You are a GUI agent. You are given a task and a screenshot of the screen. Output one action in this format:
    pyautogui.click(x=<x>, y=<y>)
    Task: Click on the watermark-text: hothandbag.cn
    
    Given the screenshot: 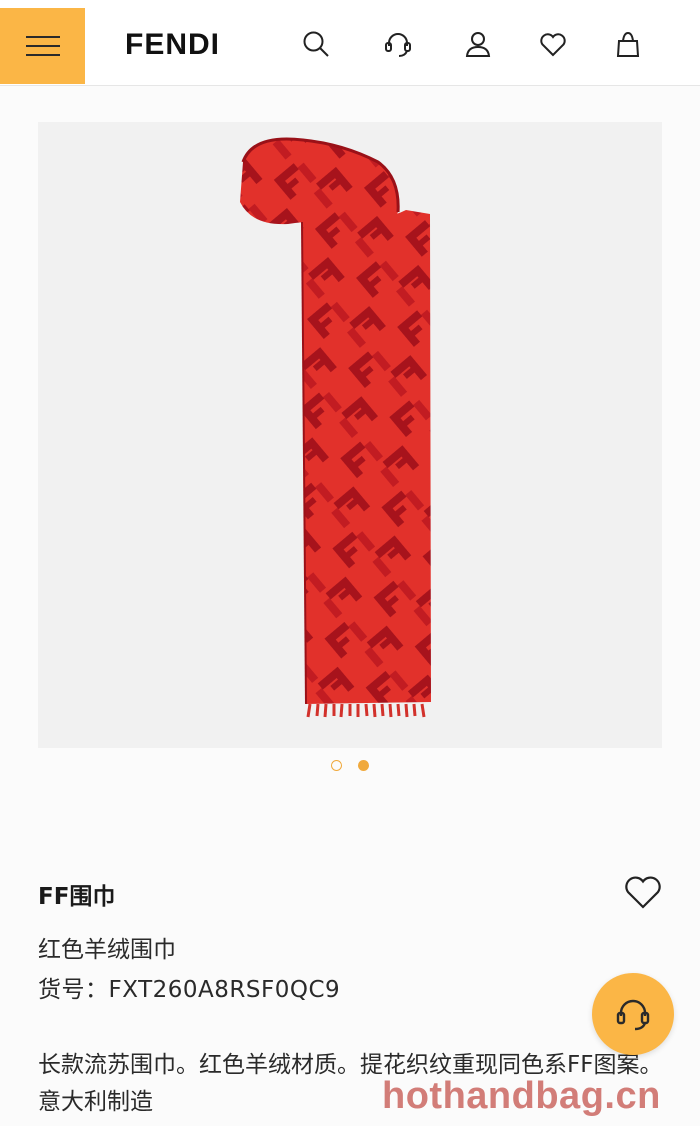 What is the action you would take?
    pyautogui.click(x=521, y=1096)
    